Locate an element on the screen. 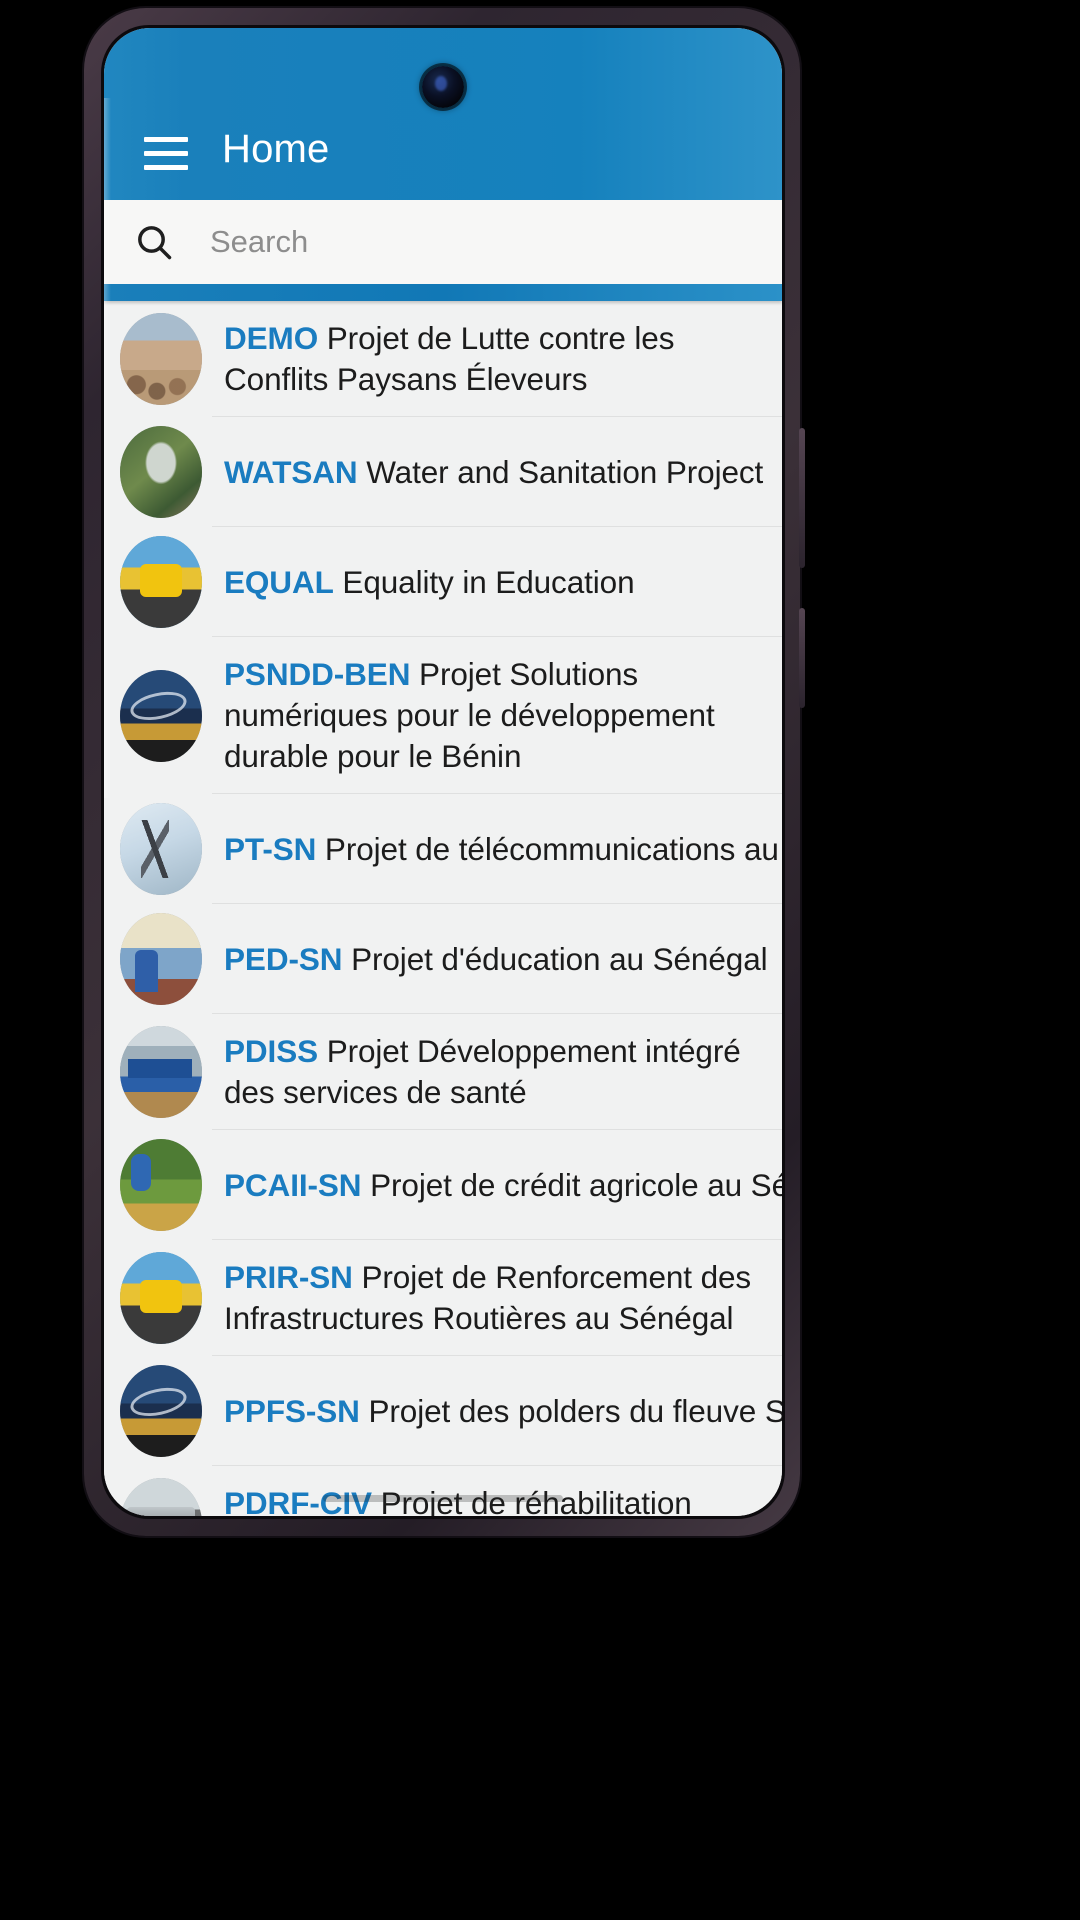 The width and height of the screenshot is (1080, 1920). search-bar is located at coordinates (443, 242).